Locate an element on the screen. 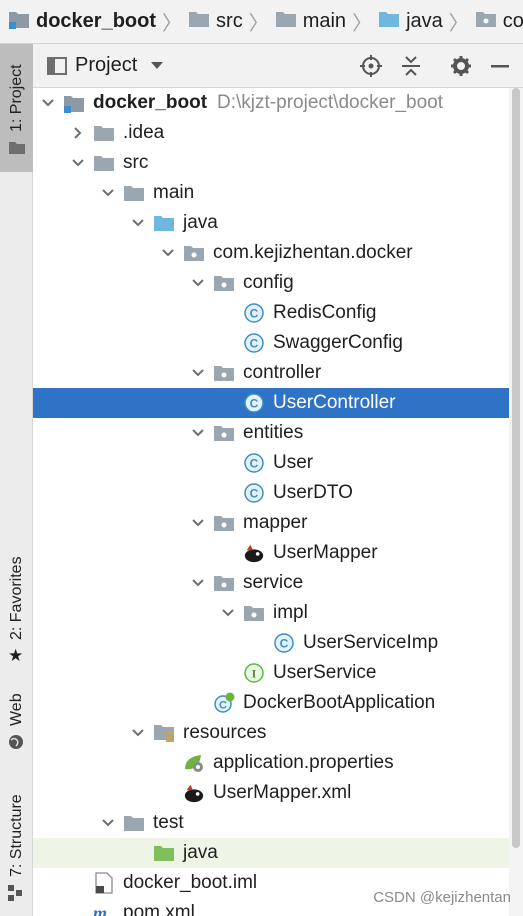 Image resolution: width=523 pixels, height=916 pixels. tree-row: C UserDTO is located at coordinates (271, 493).